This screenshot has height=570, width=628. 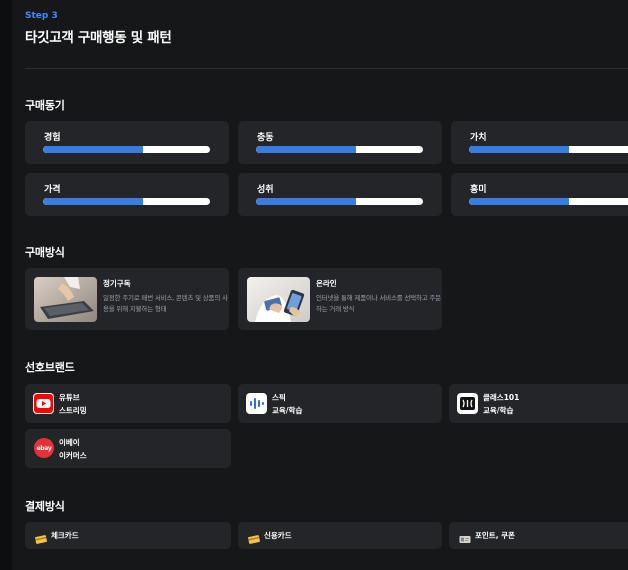 I want to click on brand-category: 스트리밍, so click(x=73, y=410).